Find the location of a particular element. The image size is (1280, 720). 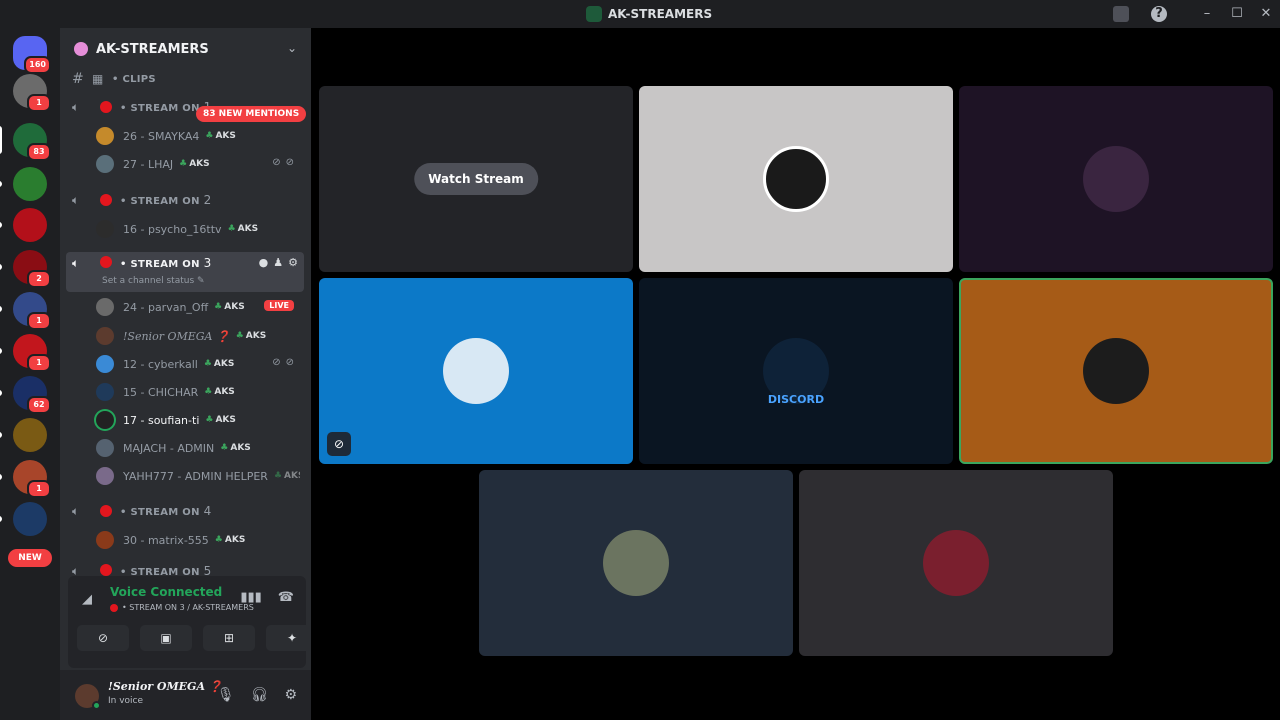

home-button: 160 is located at coordinates (32, 55).